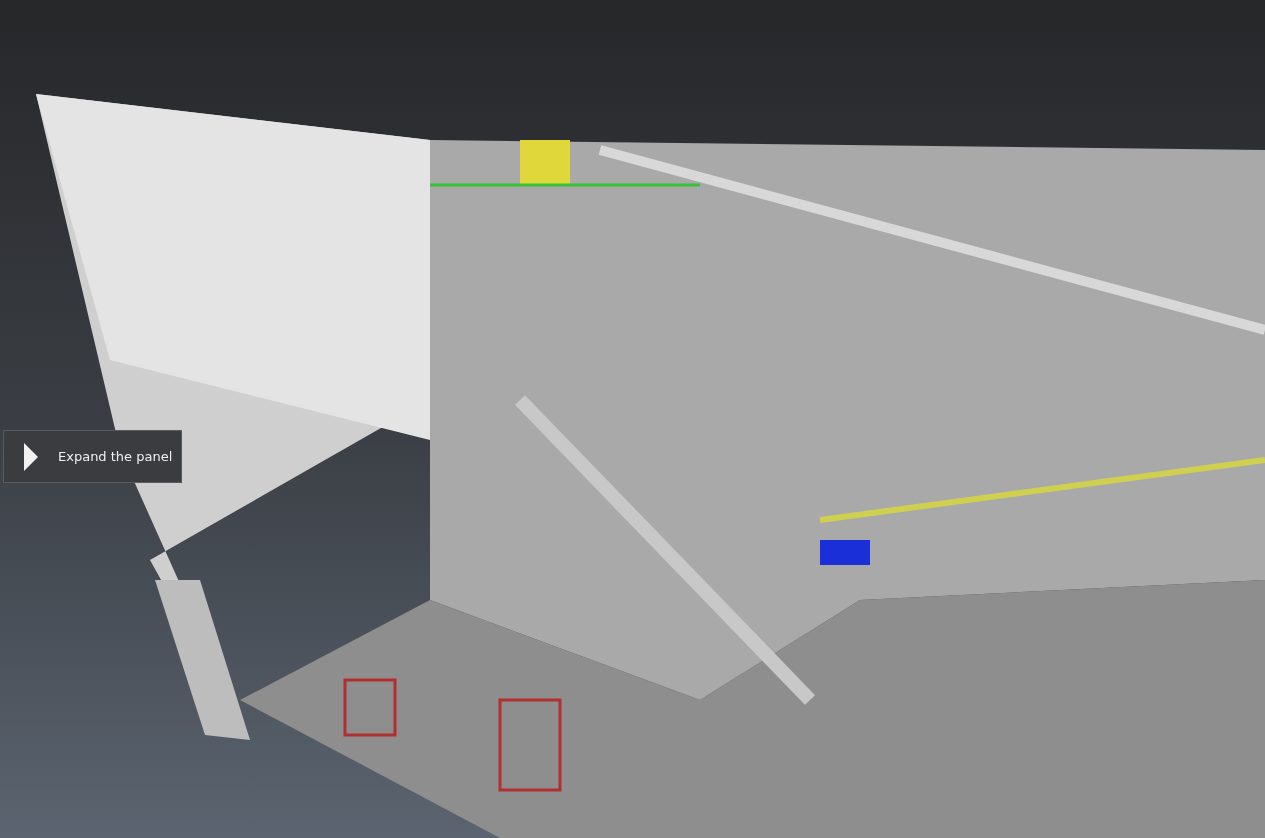 The height and width of the screenshot is (838, 1265). Describe the element at coordinates (31, 456) in the screenshot. I see `triangle-right-icon` at that location.